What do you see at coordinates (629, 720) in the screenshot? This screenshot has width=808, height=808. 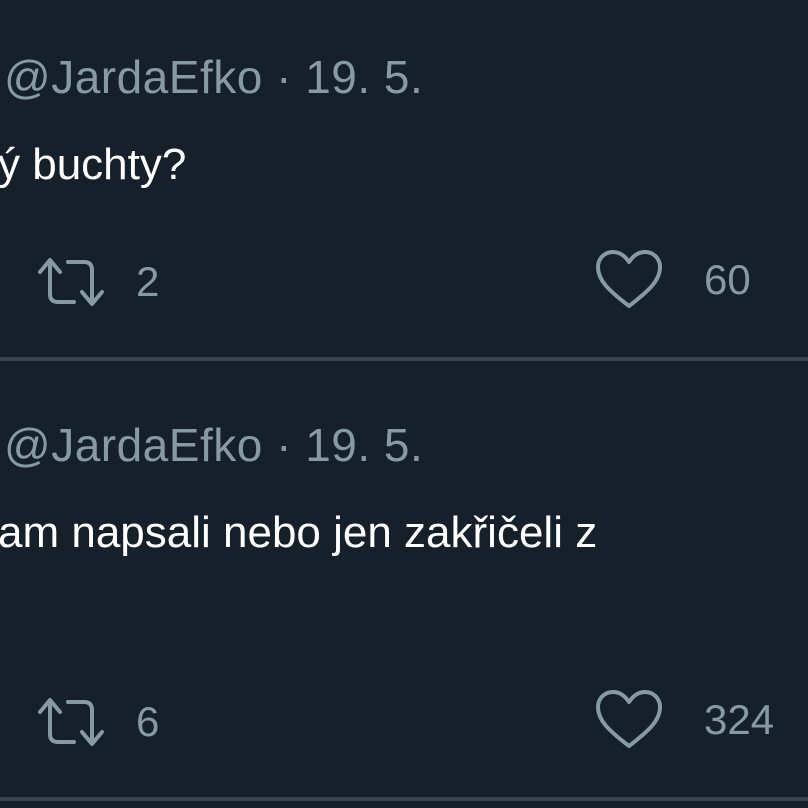 I see `heart-icon` at bounding box center [629, 720].